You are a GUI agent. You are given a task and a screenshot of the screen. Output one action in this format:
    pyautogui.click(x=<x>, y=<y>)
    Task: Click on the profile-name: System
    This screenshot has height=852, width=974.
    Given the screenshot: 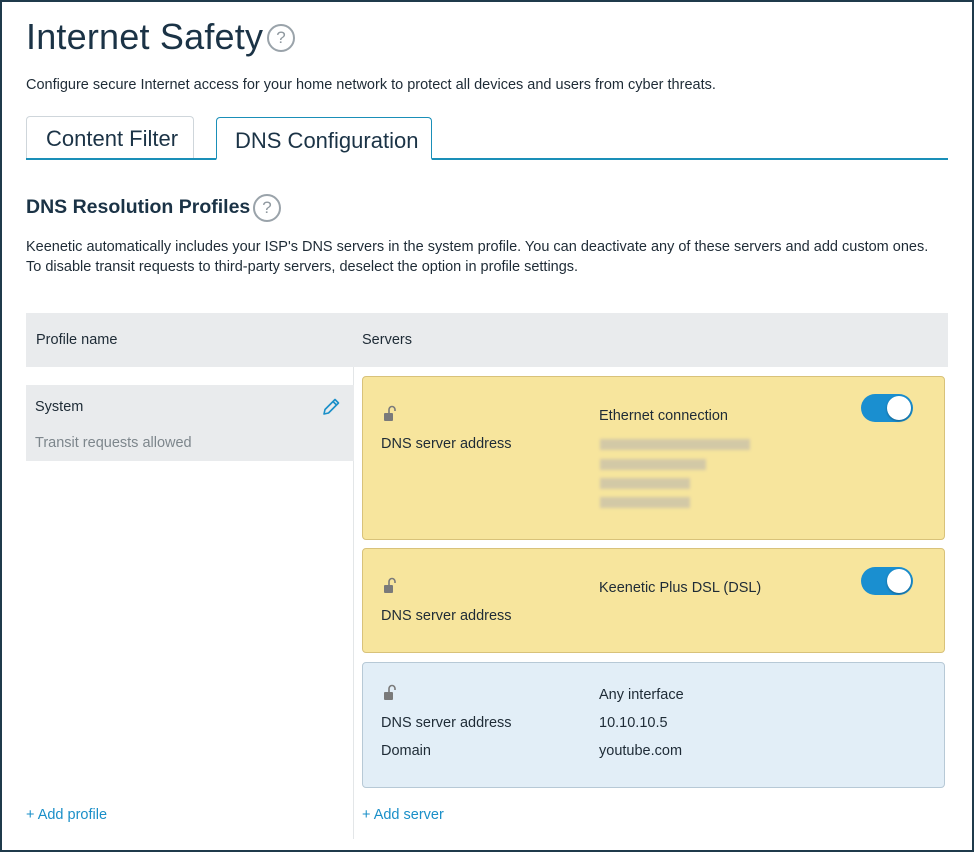 What is the action you would take?
    pyautogui.click(x=59, y=407)
    